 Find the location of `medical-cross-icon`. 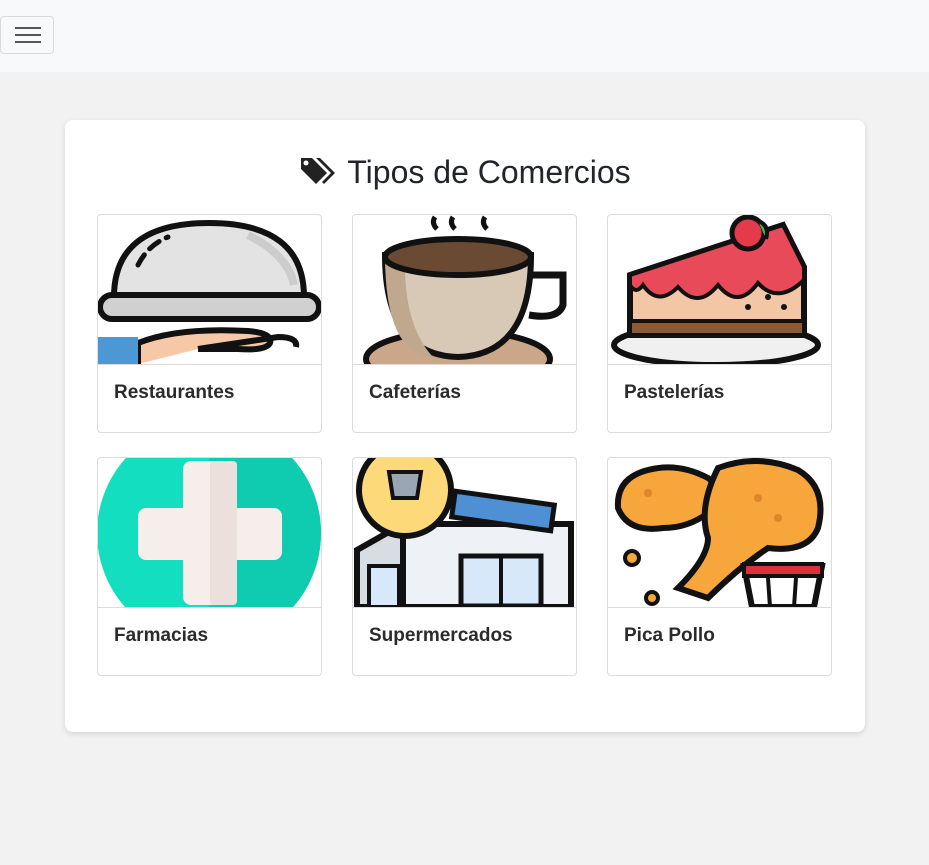

medical-cross-icon is located at coordinates (209, 532).